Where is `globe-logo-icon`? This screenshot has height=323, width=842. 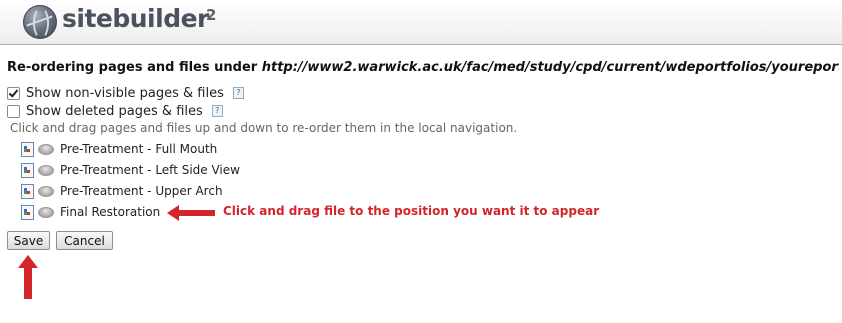
globe-logo-icon is located at coordinates (40, 22).